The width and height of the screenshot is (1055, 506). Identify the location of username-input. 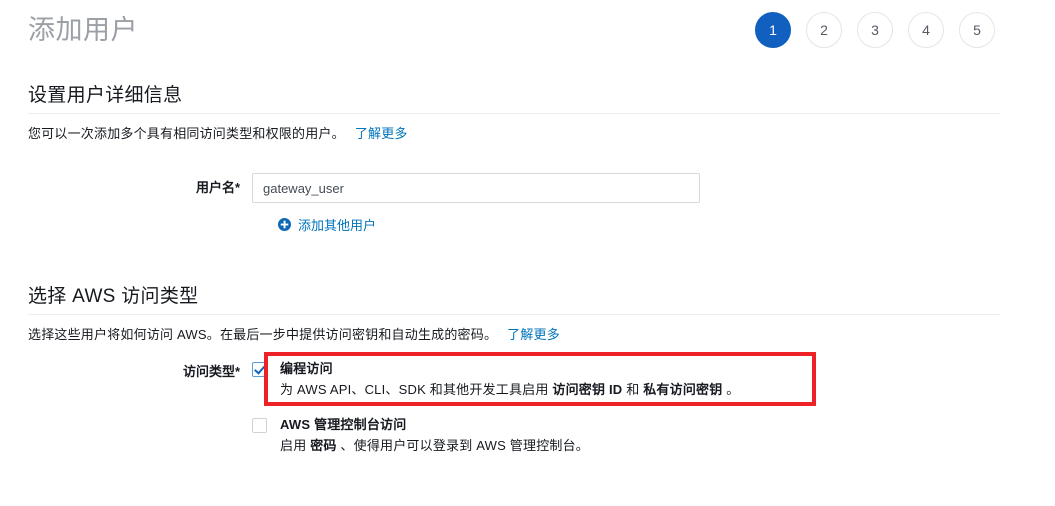
(476, 188).